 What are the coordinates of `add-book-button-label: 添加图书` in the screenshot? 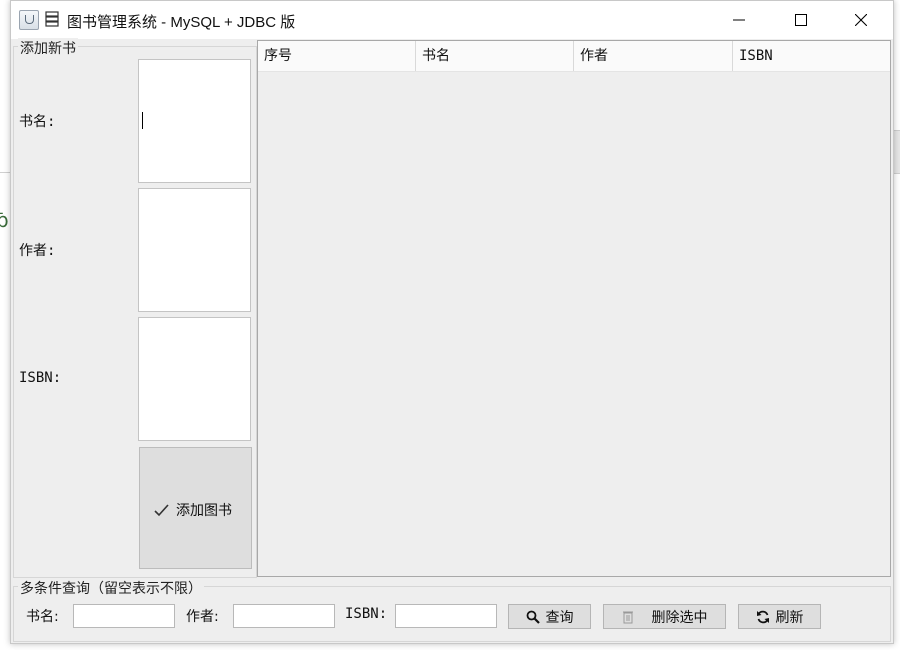 It's located at (204, 511).